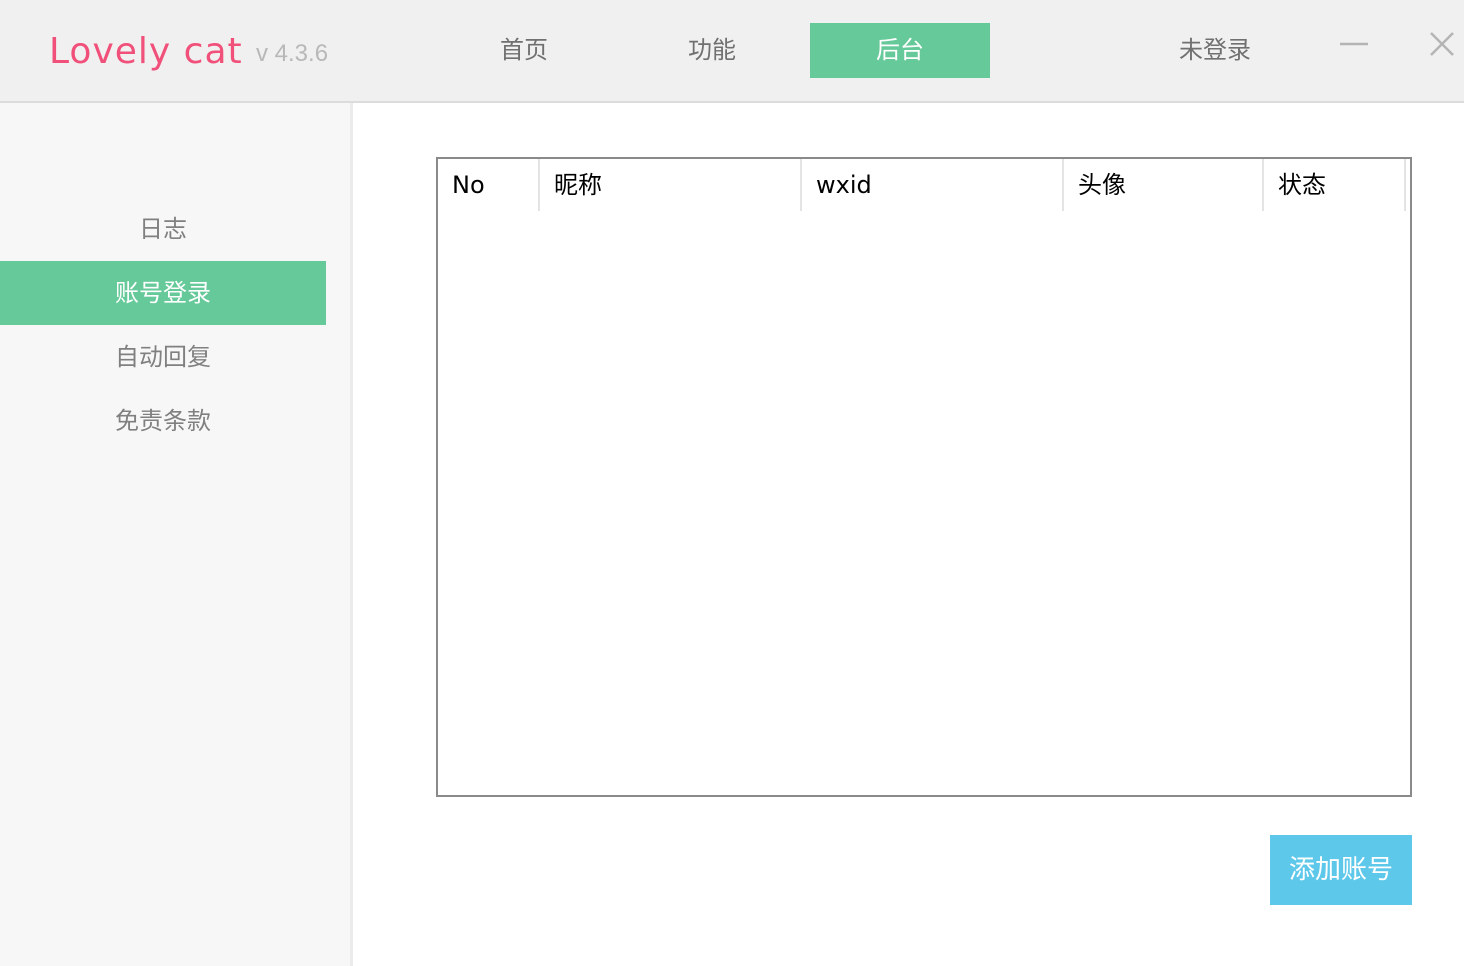 This screenshot has width=1464, height=966. Describe the element at coordinates (1442, 44) in the screenshot. I see `close-icon` at that location.